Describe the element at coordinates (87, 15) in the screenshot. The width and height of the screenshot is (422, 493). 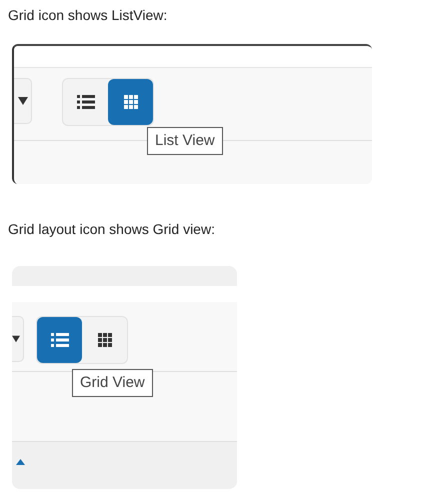
I see `caption: Grid icon shows ListView:` at that location.